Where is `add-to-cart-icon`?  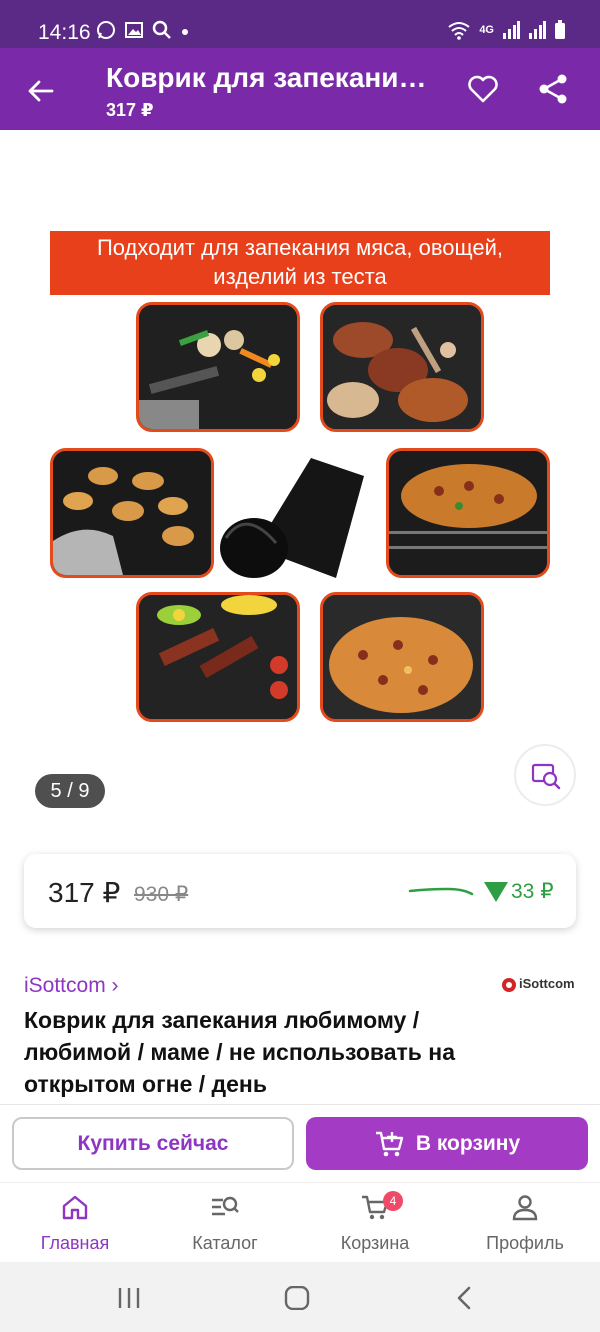 add-to-cart-icon is located at coordinates (389, 1143).